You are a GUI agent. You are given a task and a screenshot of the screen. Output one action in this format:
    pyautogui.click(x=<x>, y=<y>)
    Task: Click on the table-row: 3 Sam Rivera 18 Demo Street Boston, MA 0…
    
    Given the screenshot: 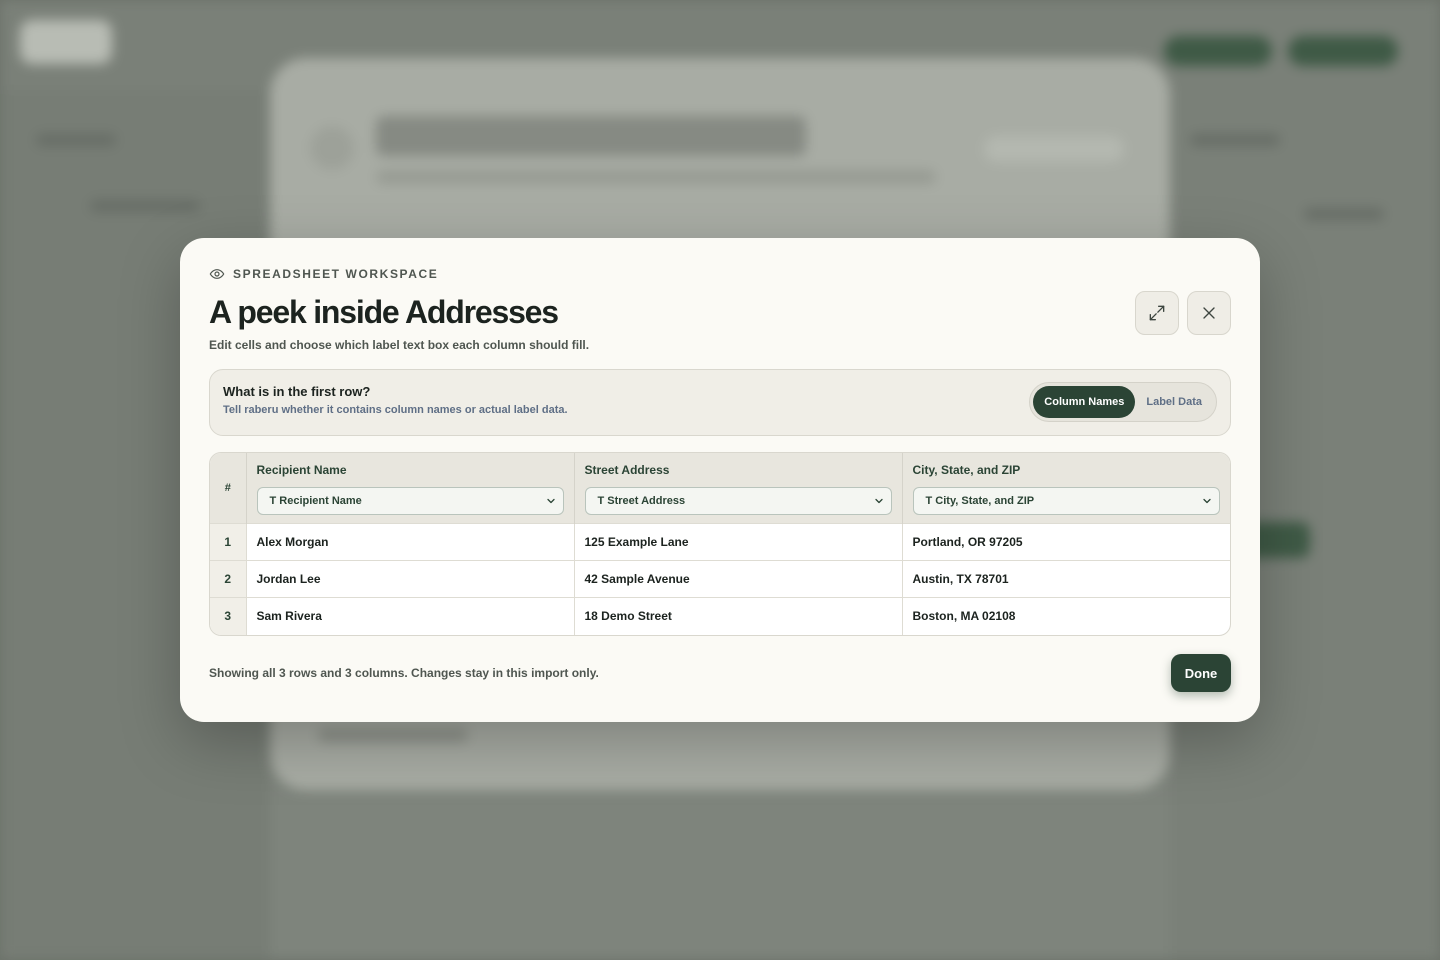 What is the action you would take?
    pyautogui.click(x=720, y=616)
    